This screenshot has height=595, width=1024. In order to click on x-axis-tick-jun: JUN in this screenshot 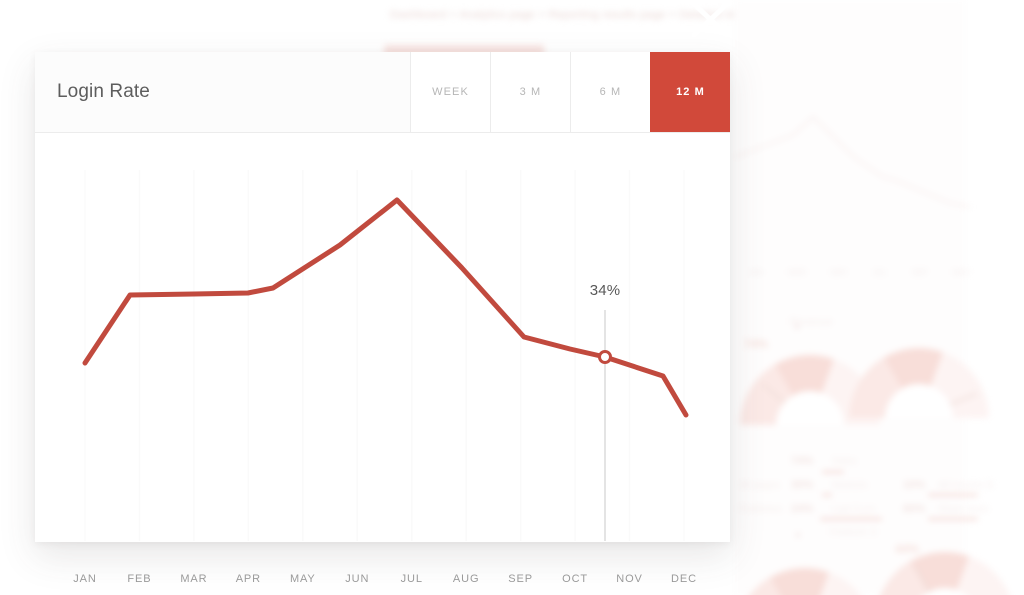, I will do `click(357, 579)`.